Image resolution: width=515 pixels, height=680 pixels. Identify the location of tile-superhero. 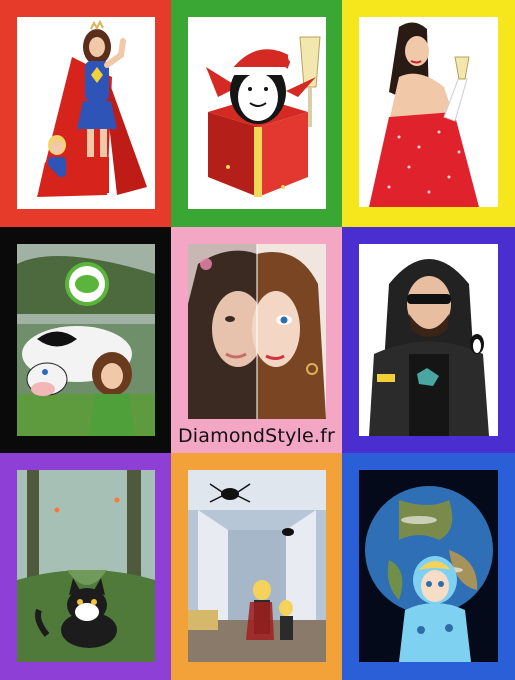
(85, 113).